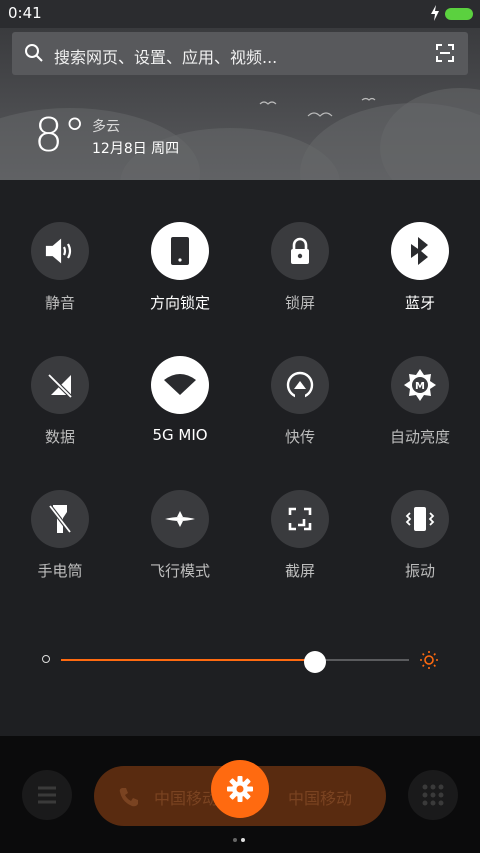 The width and height of the screenshot is (480, 853). I want to click on tile-flashlight: 手电筒, so click(60, 545).